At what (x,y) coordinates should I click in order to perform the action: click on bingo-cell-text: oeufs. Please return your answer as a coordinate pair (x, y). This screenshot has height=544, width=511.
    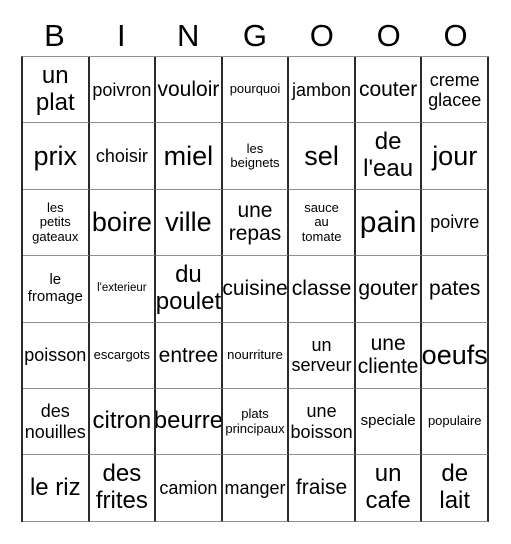
    Looking at the image, I should click on (455, 355).